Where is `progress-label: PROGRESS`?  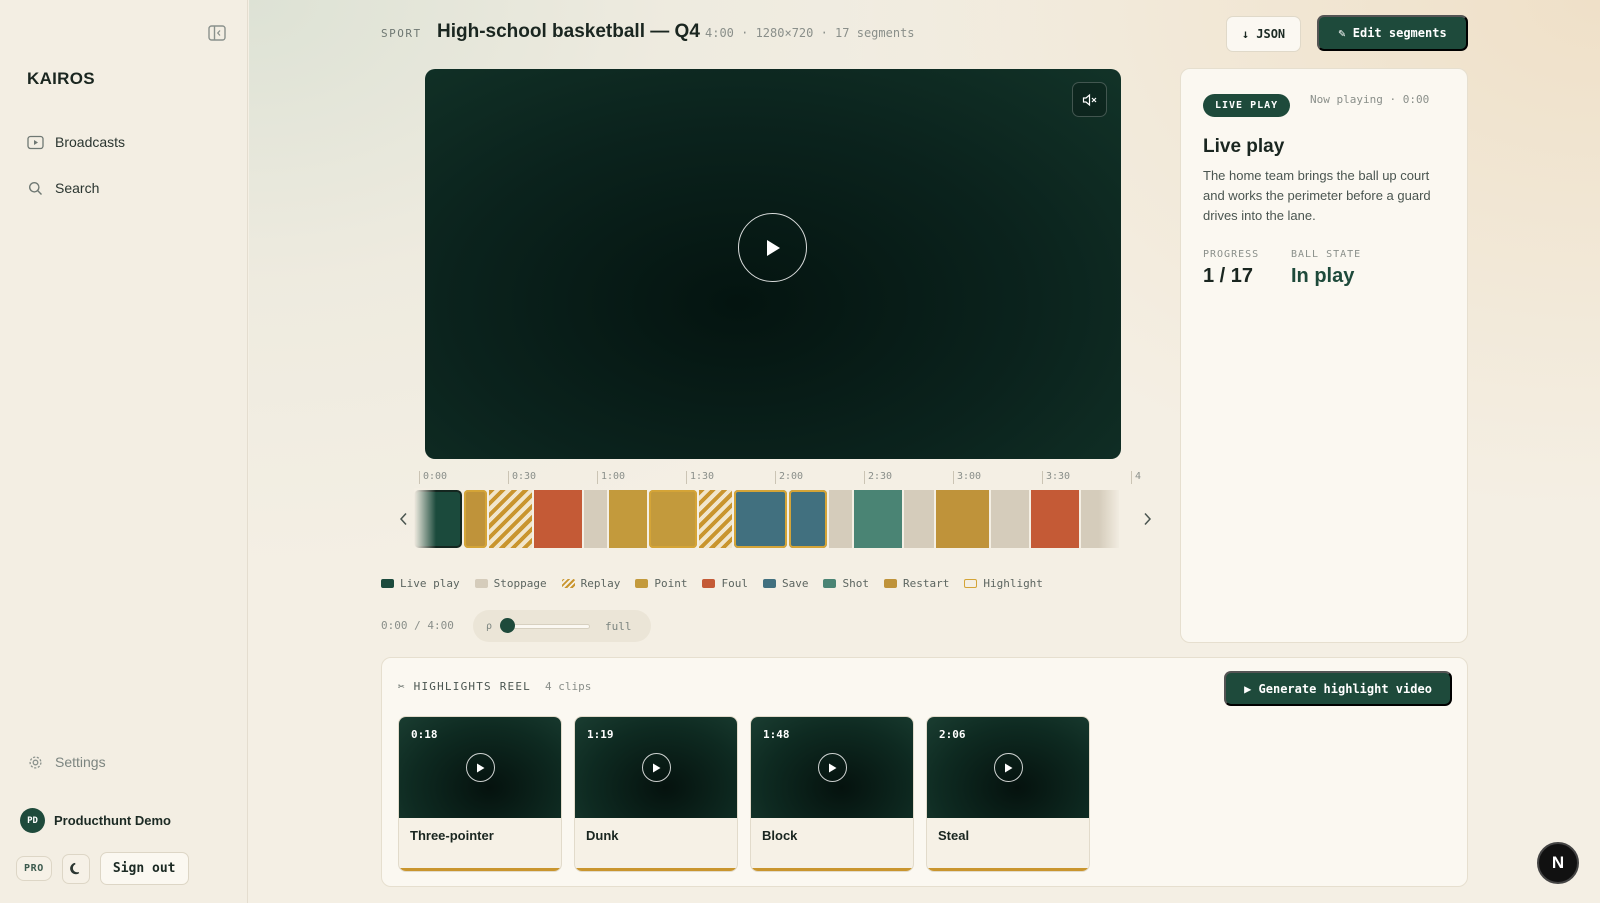 progress-label: PROGRESS is located at coordinates (1231, 254).